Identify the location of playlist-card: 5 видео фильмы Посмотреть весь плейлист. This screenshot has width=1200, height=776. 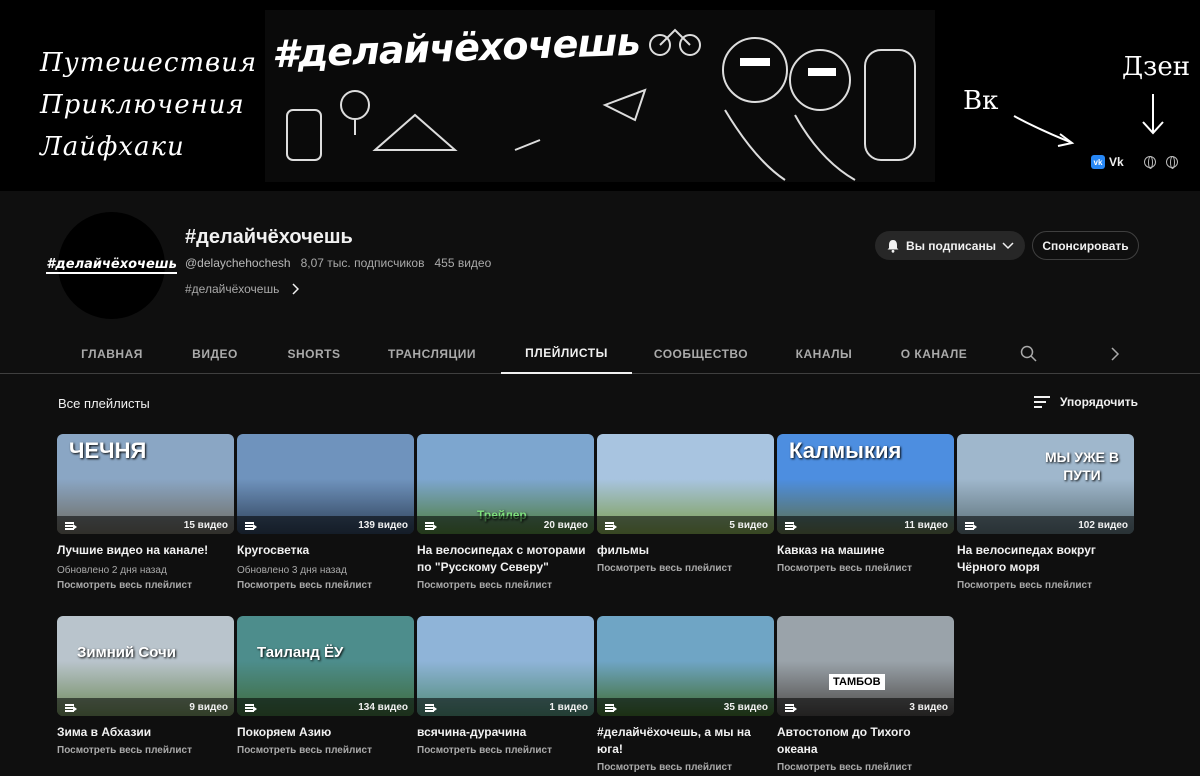
(685, 504).